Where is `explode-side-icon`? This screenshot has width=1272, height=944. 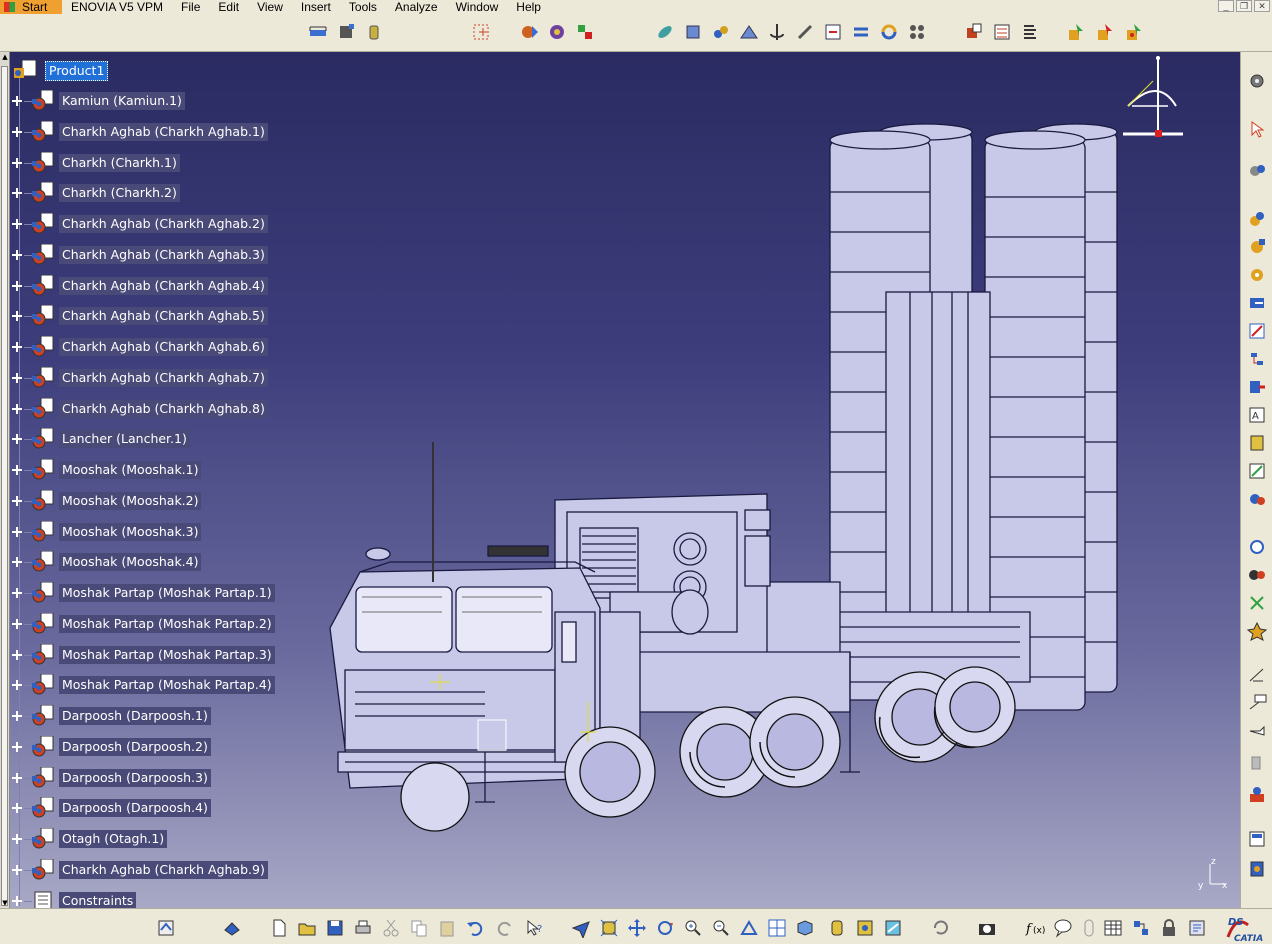 explode-side-icon is located at coordinates (1257, 631).